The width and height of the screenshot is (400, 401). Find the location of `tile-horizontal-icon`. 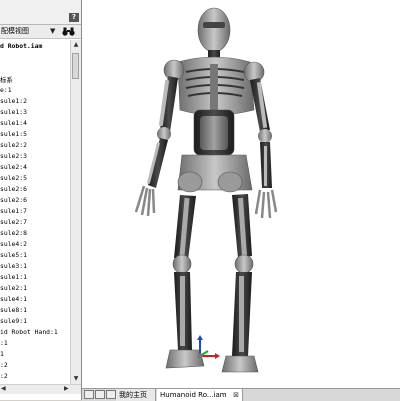

tile-horizontal-icon is located at coordinates (89, 394).